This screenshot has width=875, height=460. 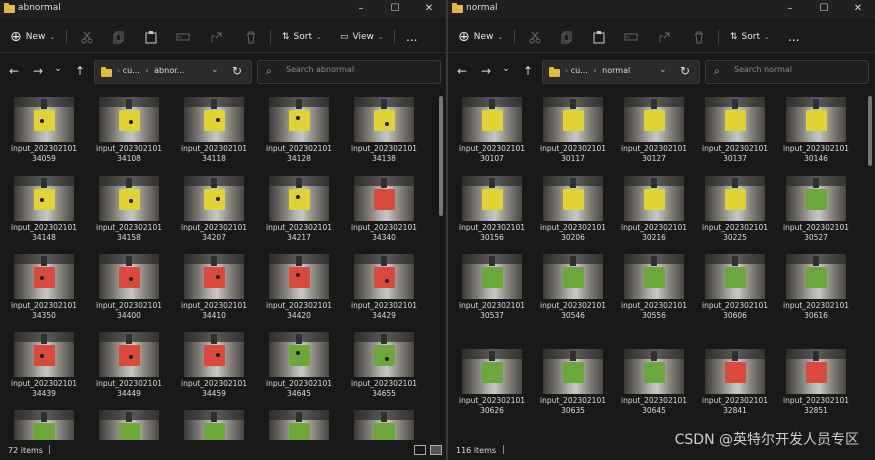 What do you see at coordinates (655, 283) in the screenshot?
I see `file-item: input_202302101 30556` at bounding box center [655, 283].